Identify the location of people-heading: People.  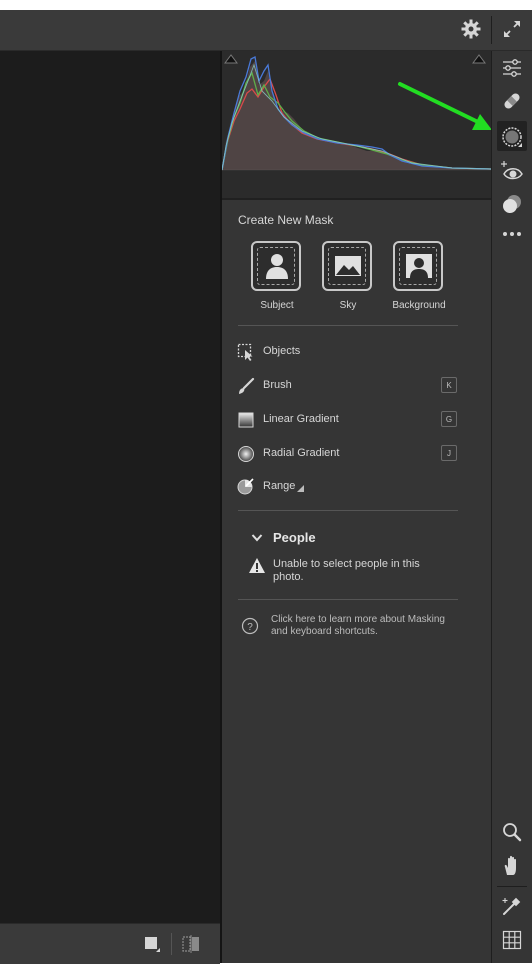
(294, 537).